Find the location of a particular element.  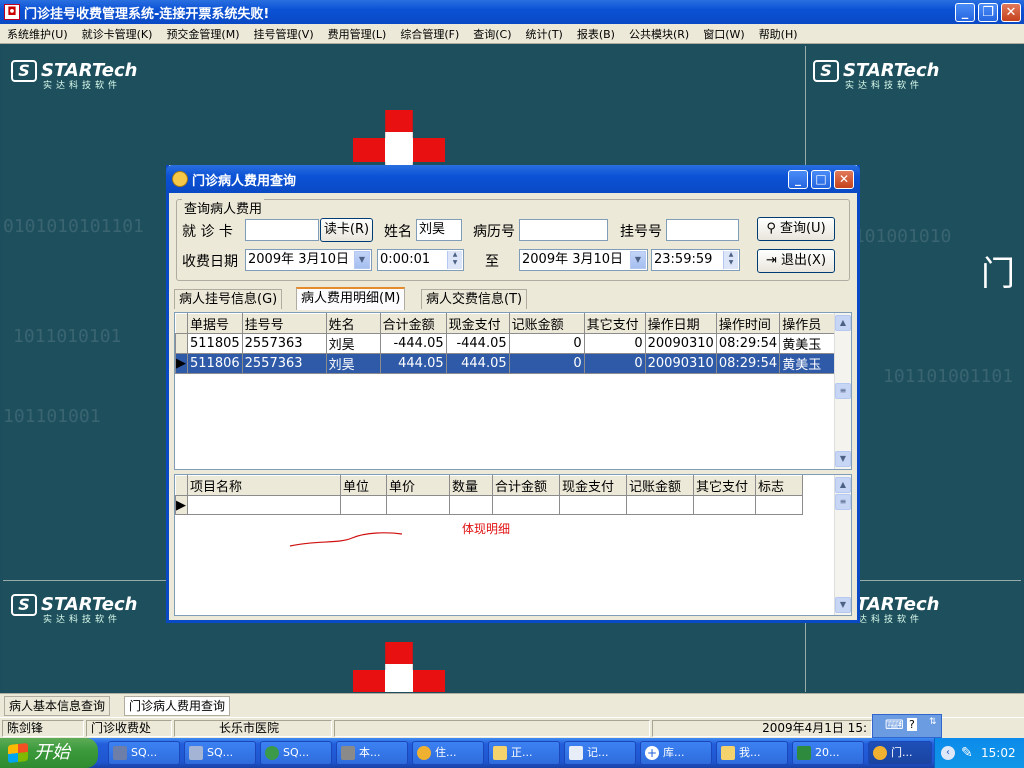

menu-help: 帮助(H) is located at coordinates (778, 34).